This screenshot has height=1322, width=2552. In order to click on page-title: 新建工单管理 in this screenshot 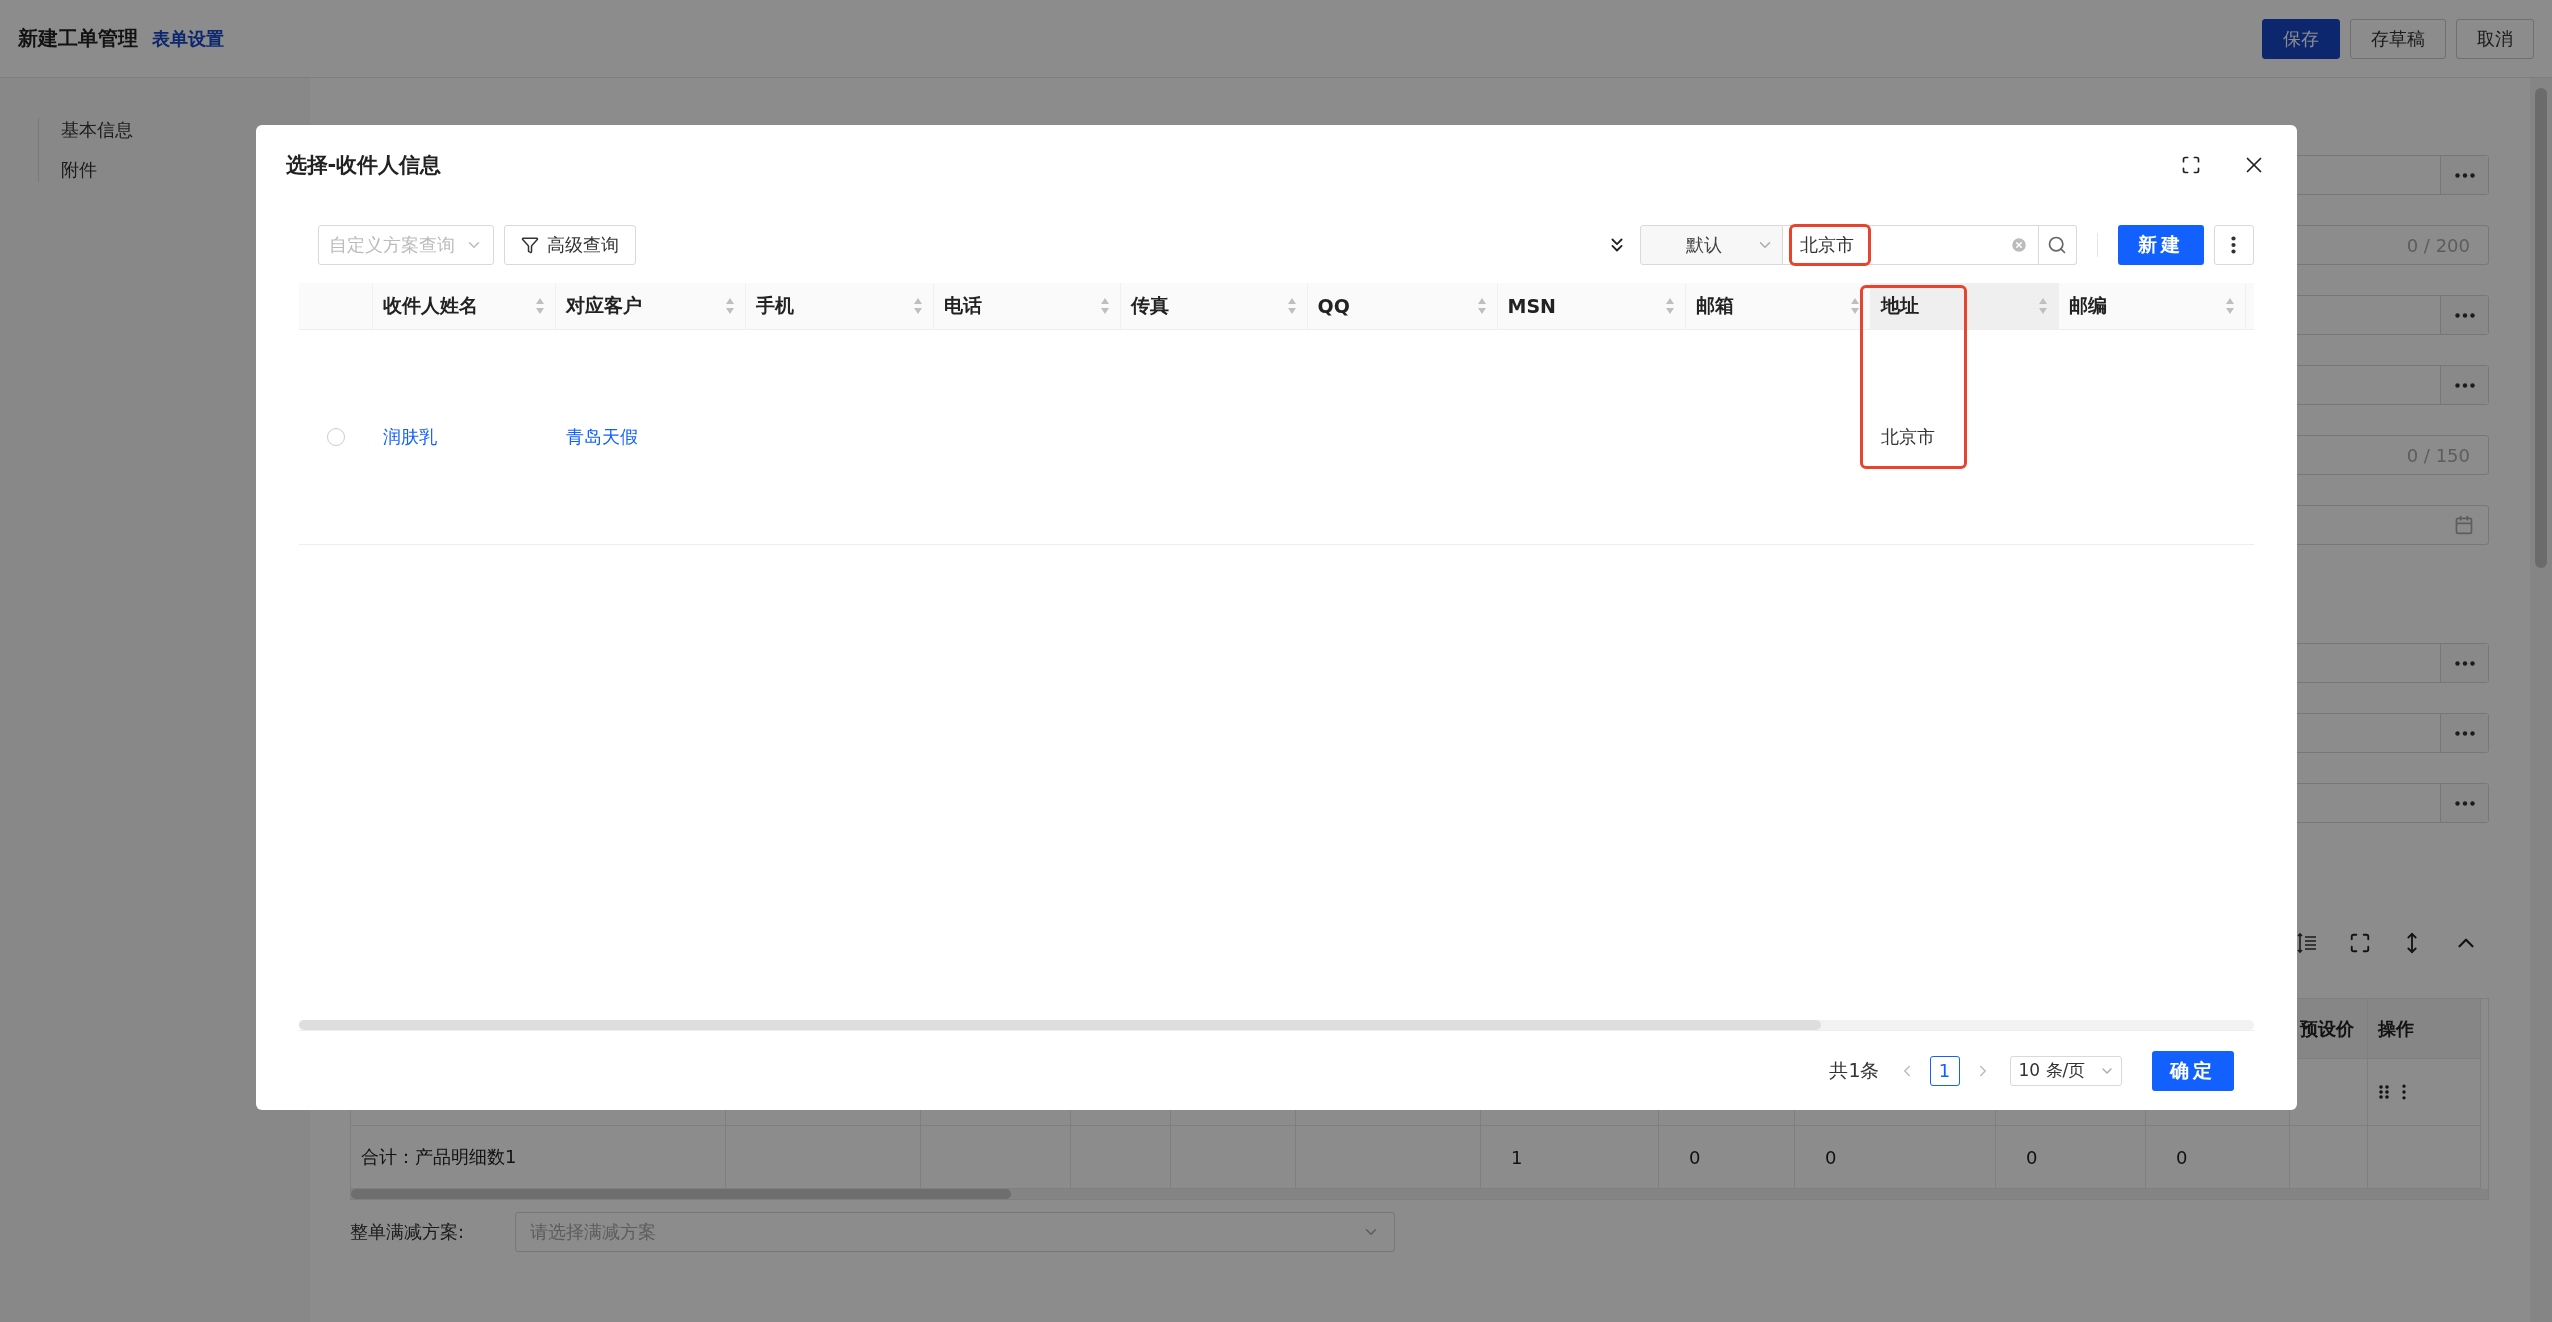, I will do `click(78, 38)`.